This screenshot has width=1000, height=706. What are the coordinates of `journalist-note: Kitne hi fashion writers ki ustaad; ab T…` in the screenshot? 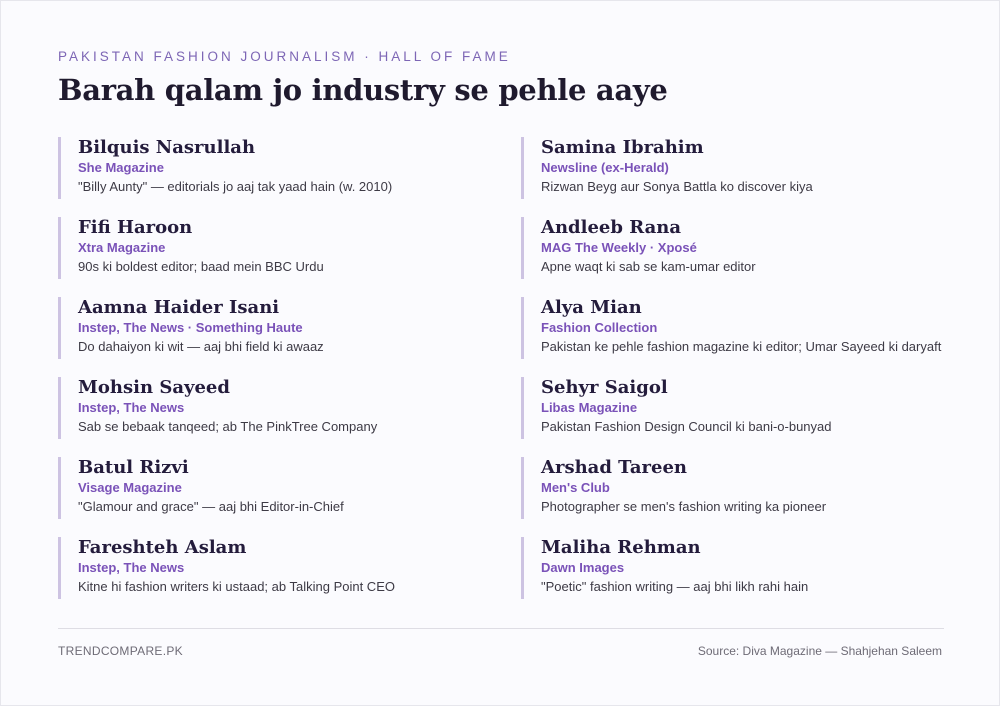 It's located at (236, 586).